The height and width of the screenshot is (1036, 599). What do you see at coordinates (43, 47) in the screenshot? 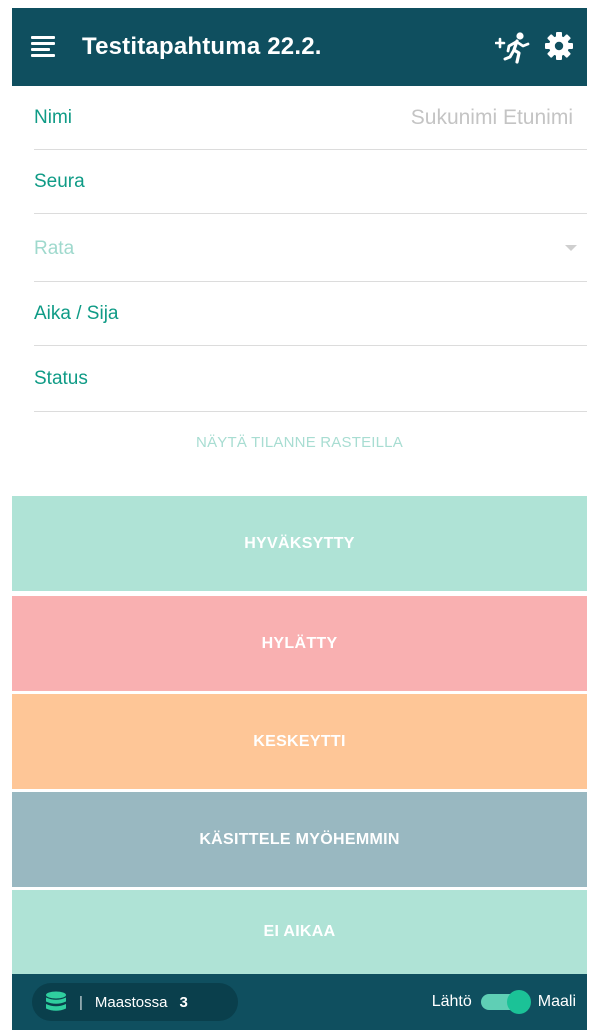
I see `menu-icon` at bounding box center [43, 47].